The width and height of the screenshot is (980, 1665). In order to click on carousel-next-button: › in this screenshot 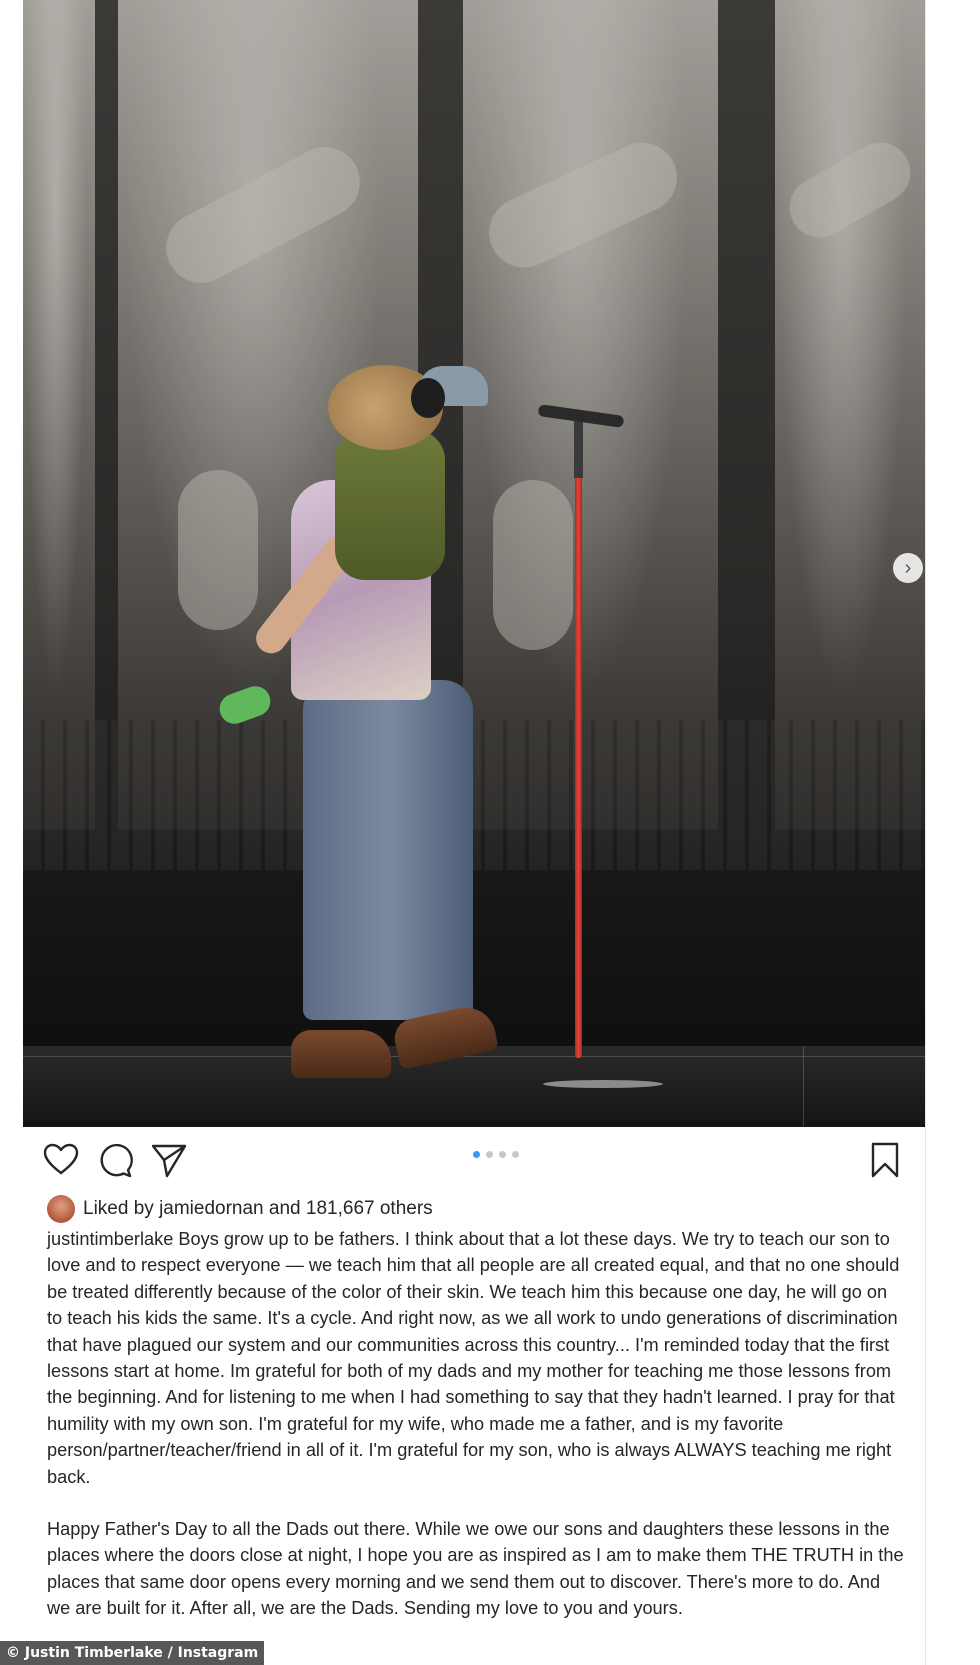, I will do `click(908, 568)`.